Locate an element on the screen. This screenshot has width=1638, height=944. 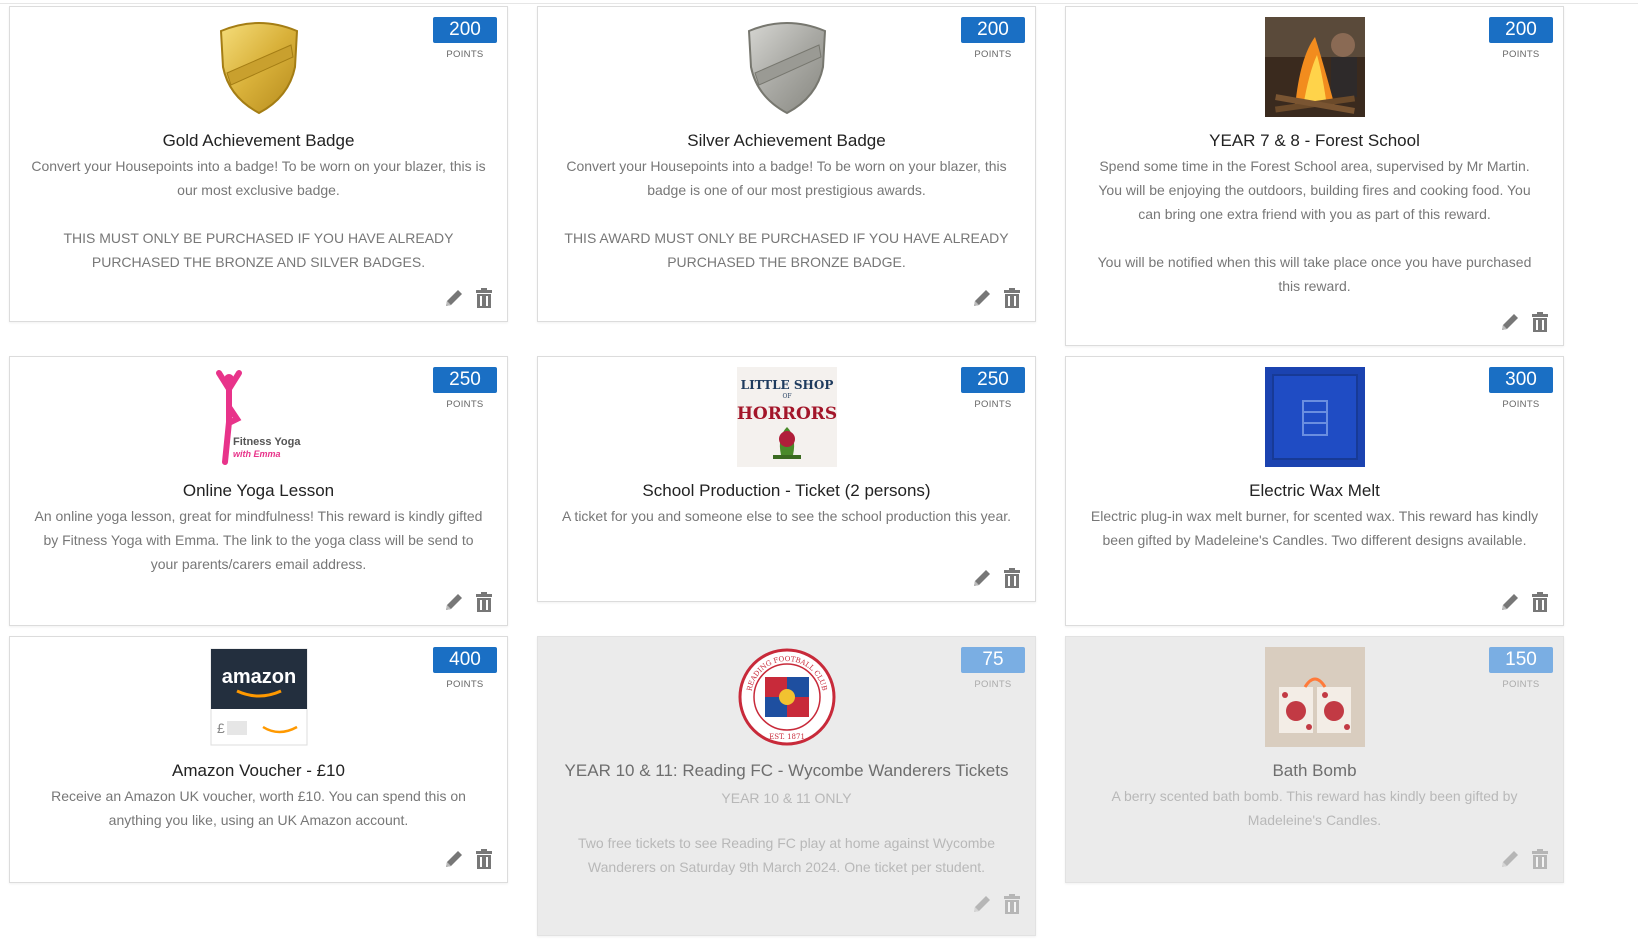
reward-title: Gold Achievement Badge is located at coordinates (258, 140).